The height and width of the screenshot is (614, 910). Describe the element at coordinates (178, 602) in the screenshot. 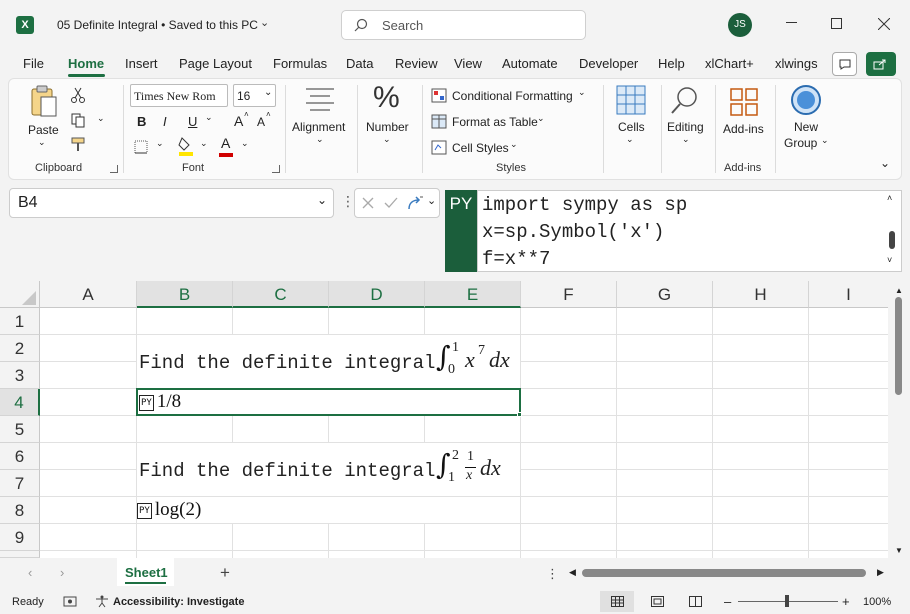

I see `accessibility-status: Accessibility: Investigate` at that location.